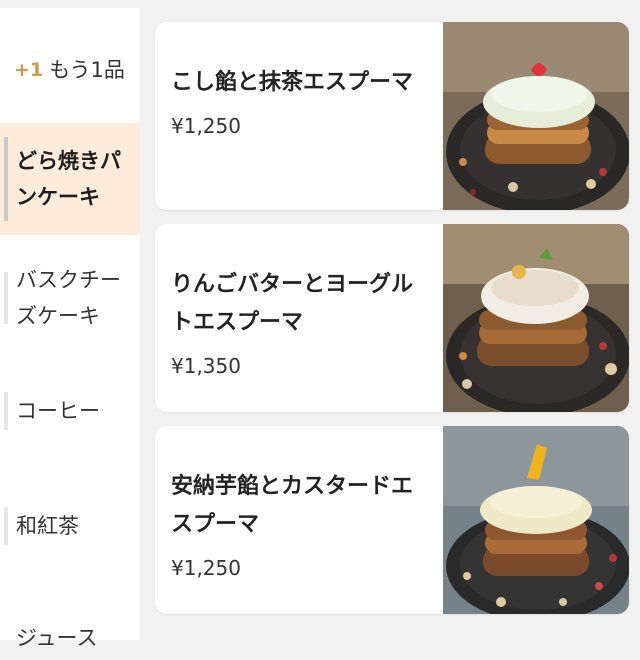 The image size is (640, 660). I want to click on sidebar-item-label: ジュース, so click(57, 638).